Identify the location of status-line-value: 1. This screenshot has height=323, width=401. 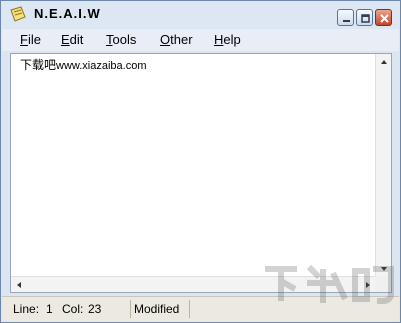
(49, 309).